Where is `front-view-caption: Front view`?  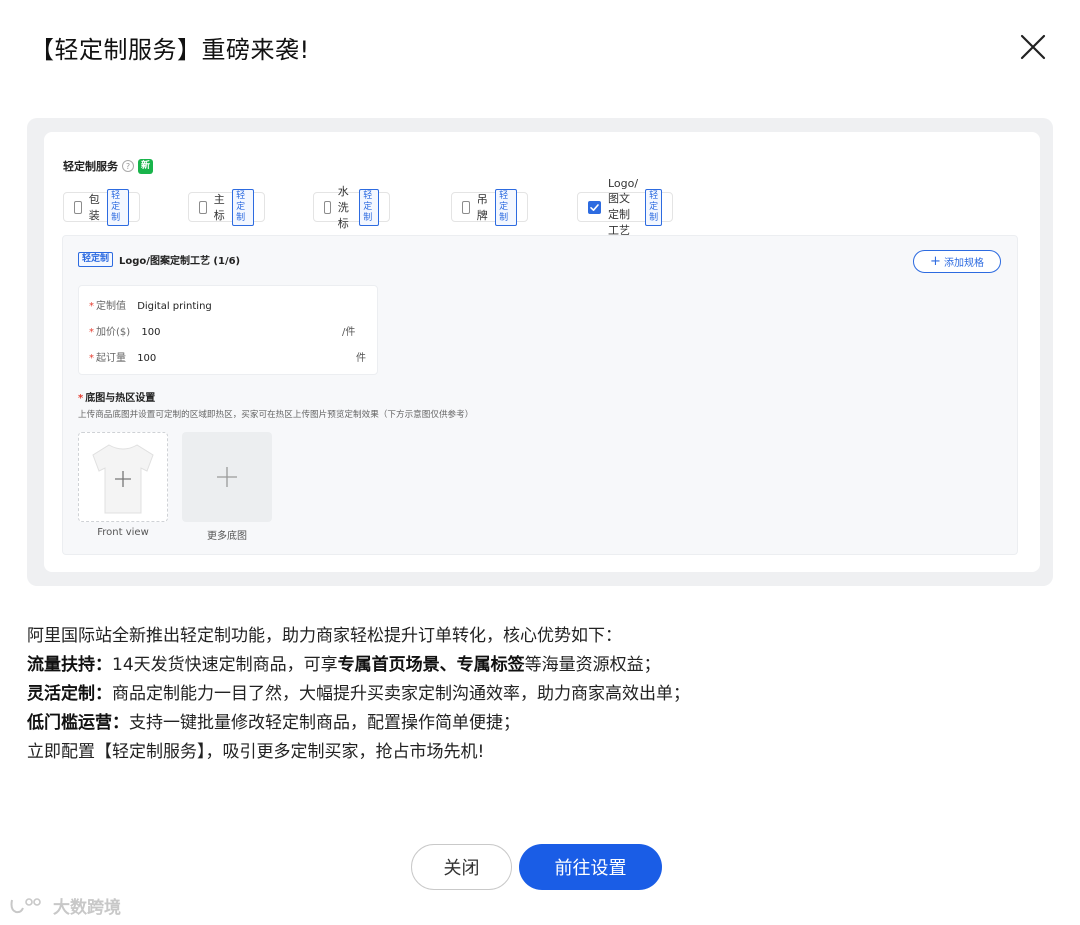
front-view-caption: Front view is located at coordinates (123, 532).